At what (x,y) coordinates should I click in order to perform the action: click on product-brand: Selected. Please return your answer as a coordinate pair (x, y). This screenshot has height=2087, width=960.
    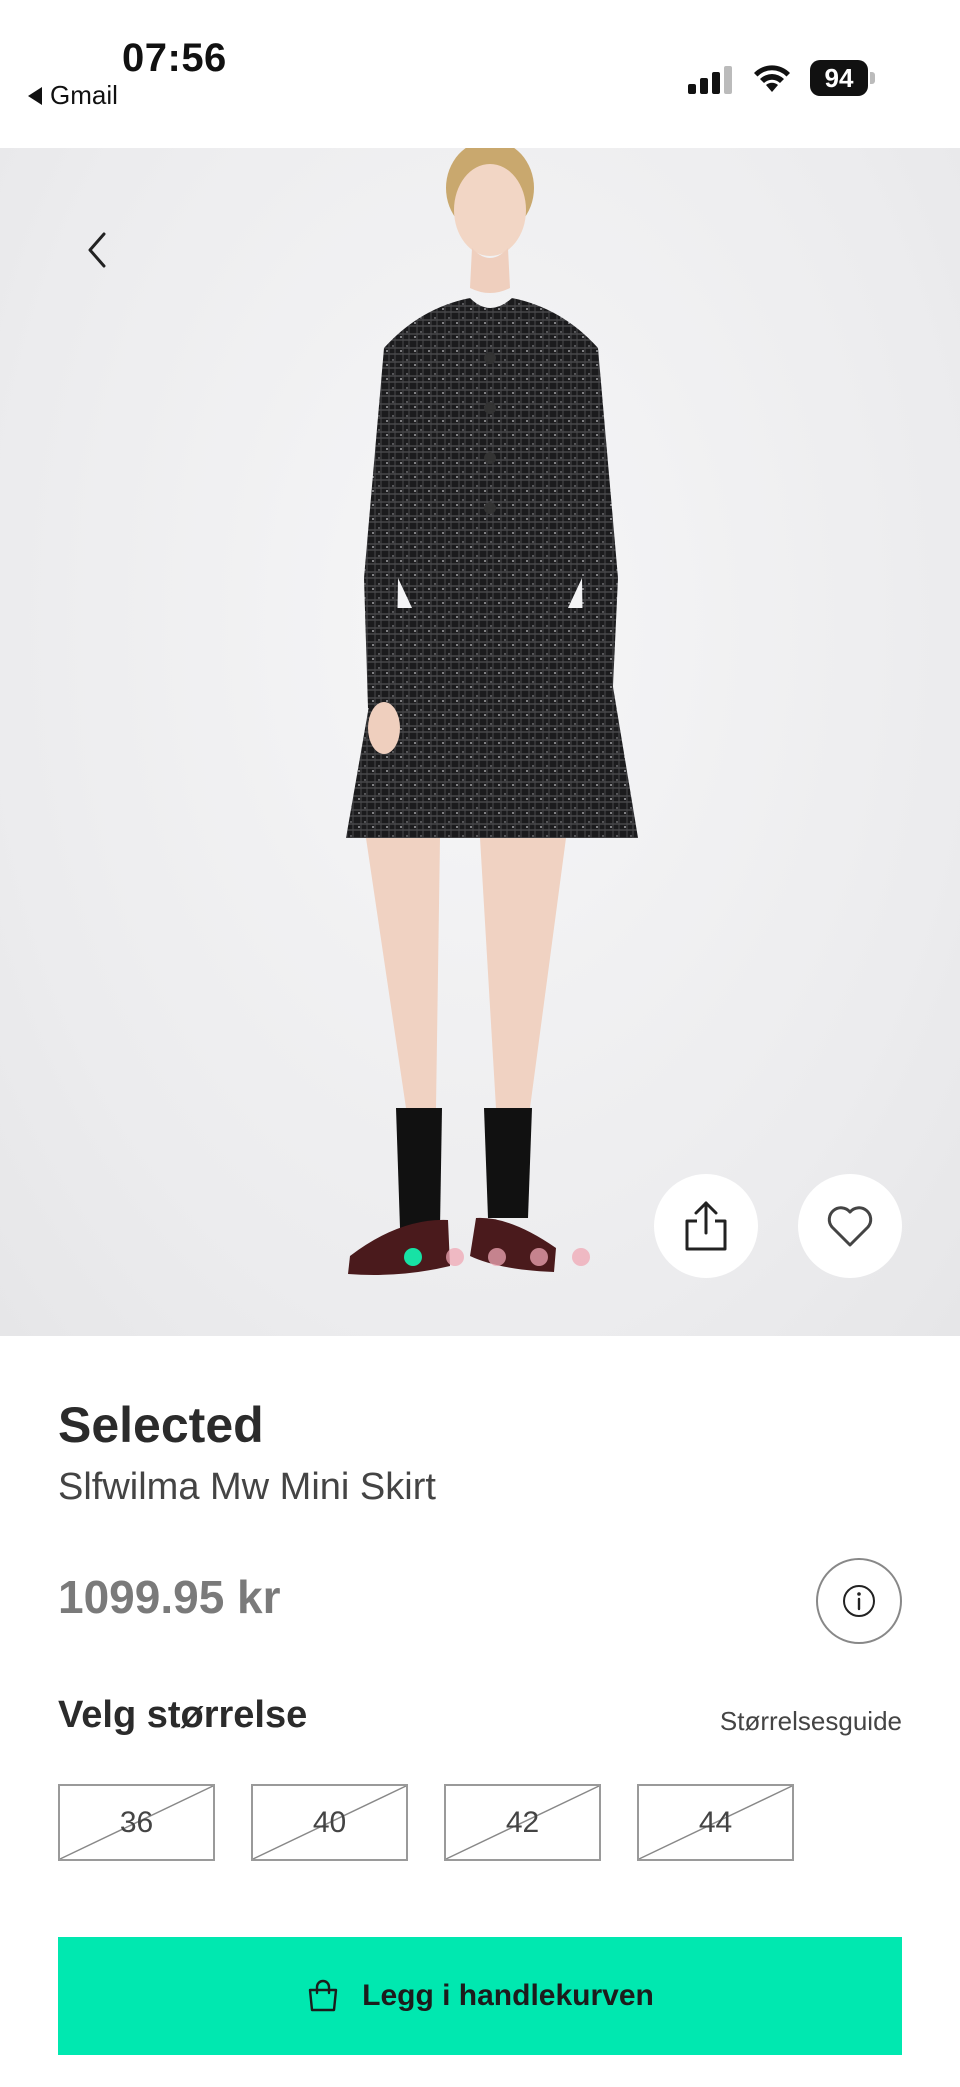
    Looking at the image, I should click on (161, 1425).